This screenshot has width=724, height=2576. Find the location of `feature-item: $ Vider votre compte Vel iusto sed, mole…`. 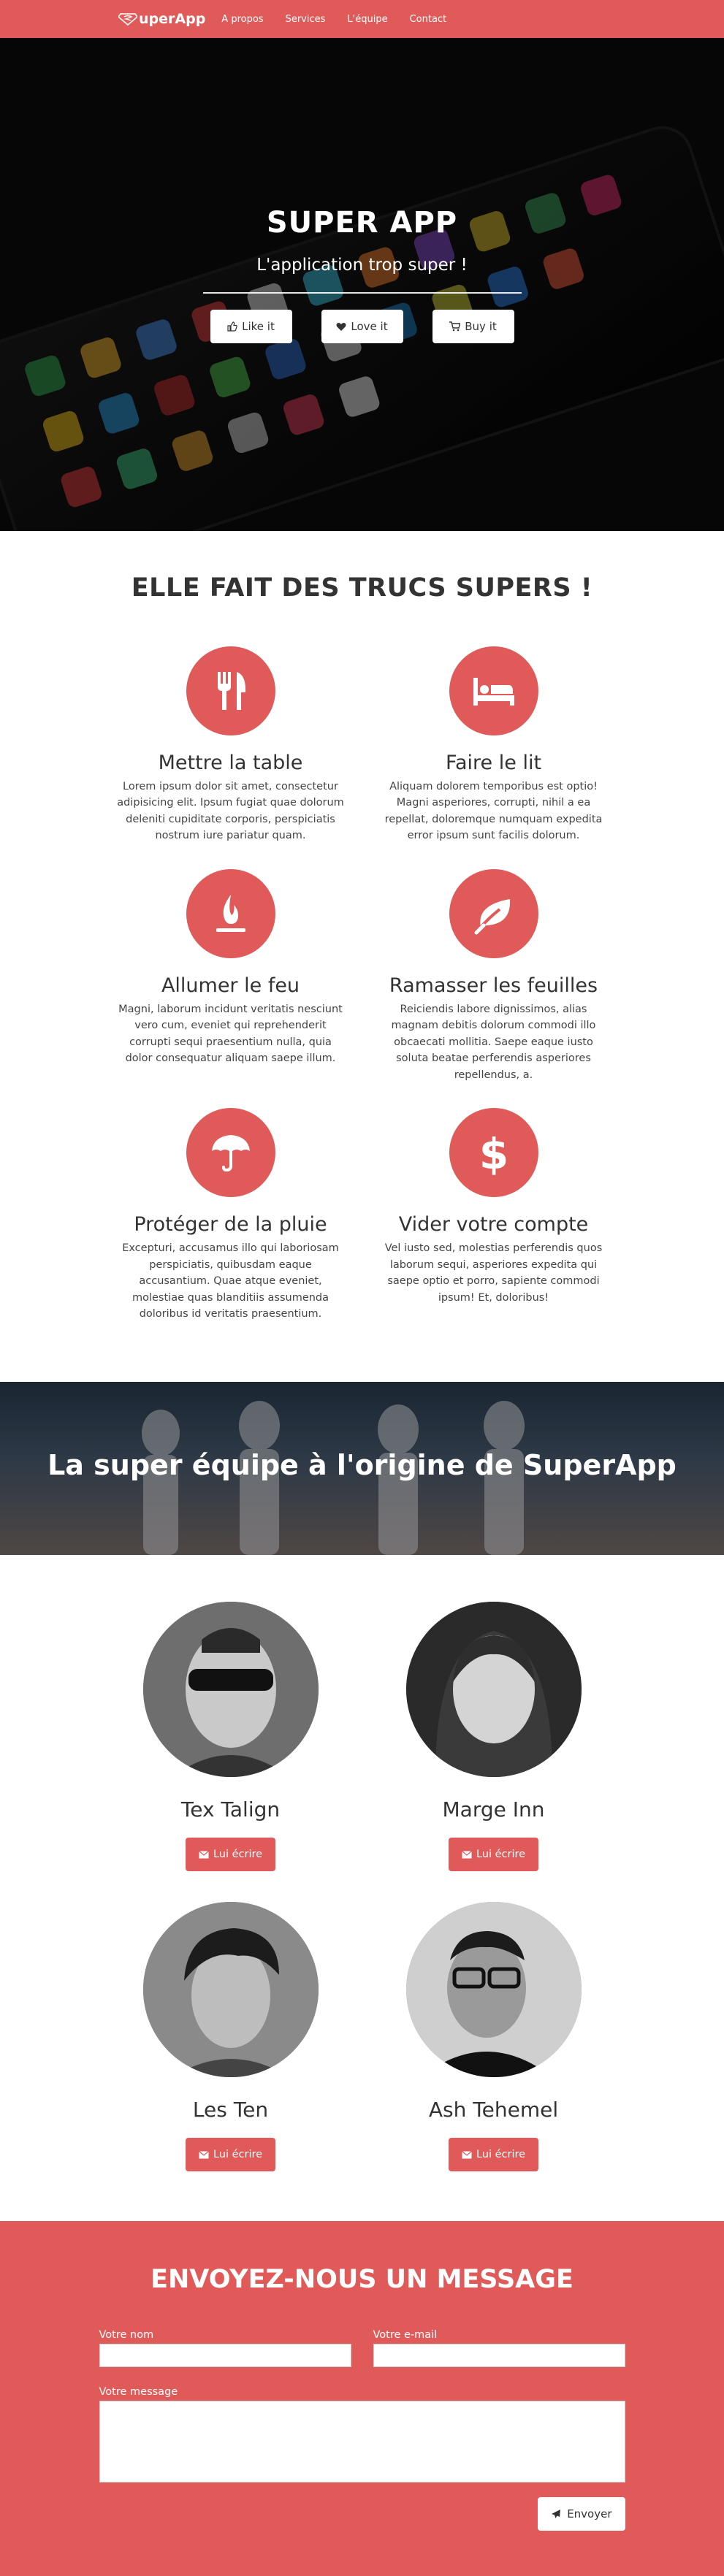

feature-item: $ Vider votre compte Vel iusto sed, mole… is located at coordinates (493, 1215).